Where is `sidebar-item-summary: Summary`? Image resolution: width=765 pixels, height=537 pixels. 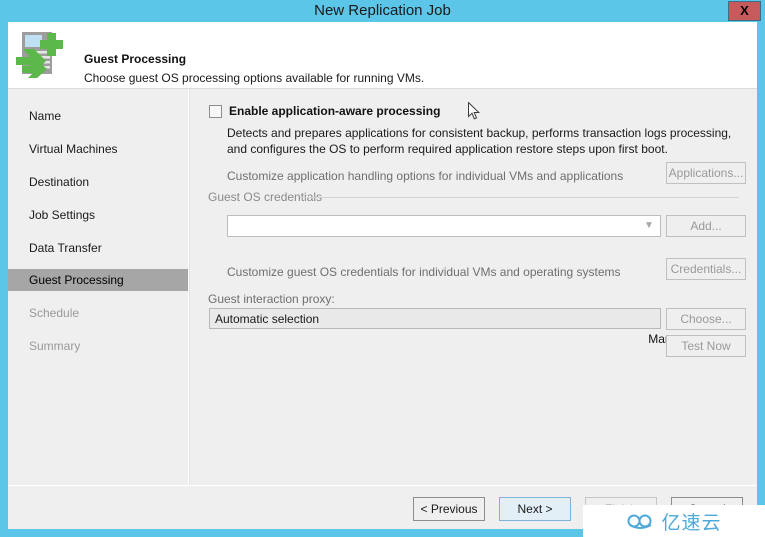 sidebar-item-summary: Summary is located at coordinates (55, 346).